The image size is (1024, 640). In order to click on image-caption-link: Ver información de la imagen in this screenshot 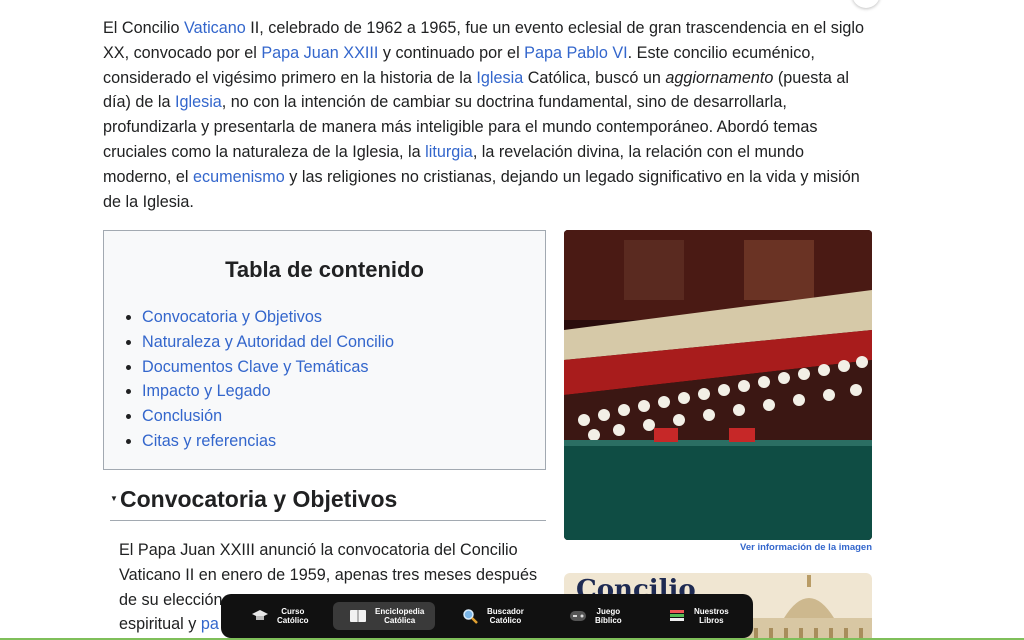, I will do `click(718, 547)`.